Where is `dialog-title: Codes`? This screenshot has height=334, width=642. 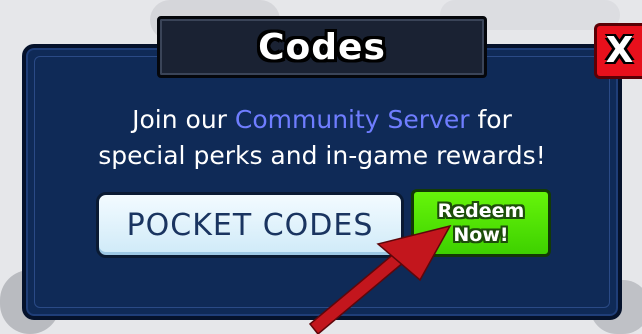
dialog-title: Codes is located at coordinates (322, 47).